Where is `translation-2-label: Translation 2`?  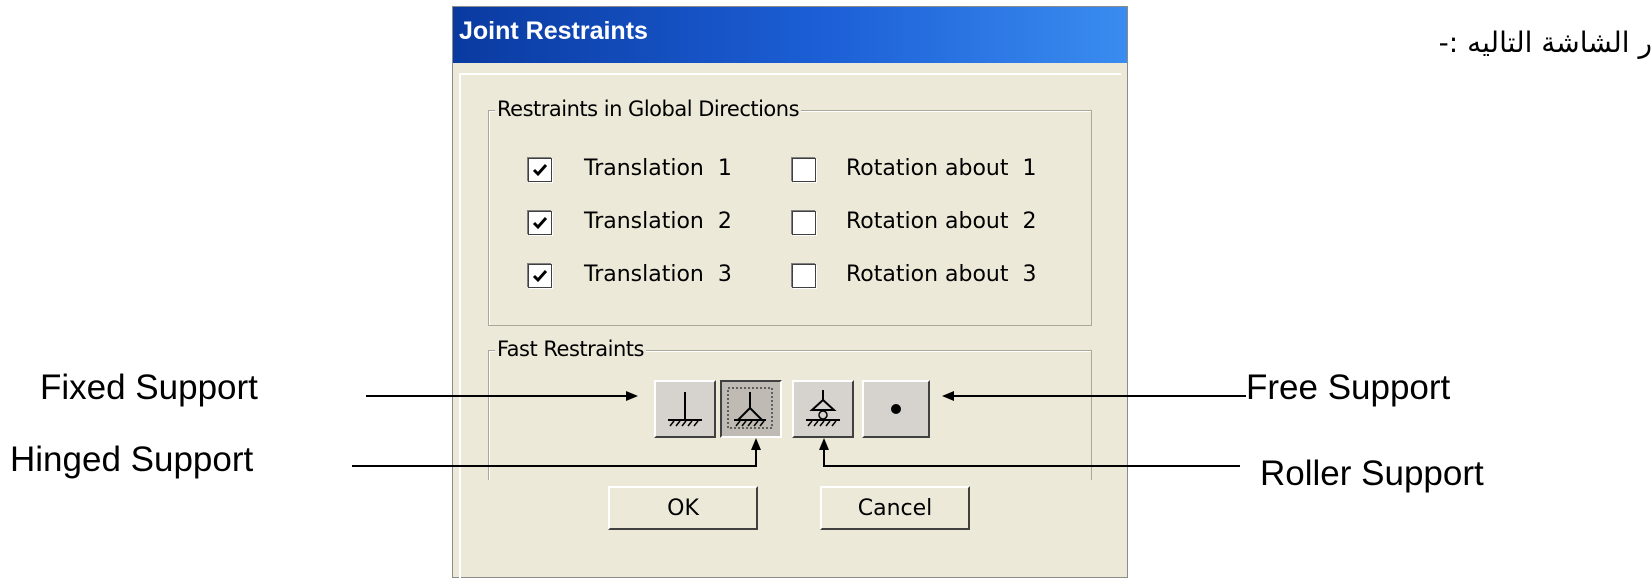
translation-2-label: Translation 2 is located at coordinates (658, 221).